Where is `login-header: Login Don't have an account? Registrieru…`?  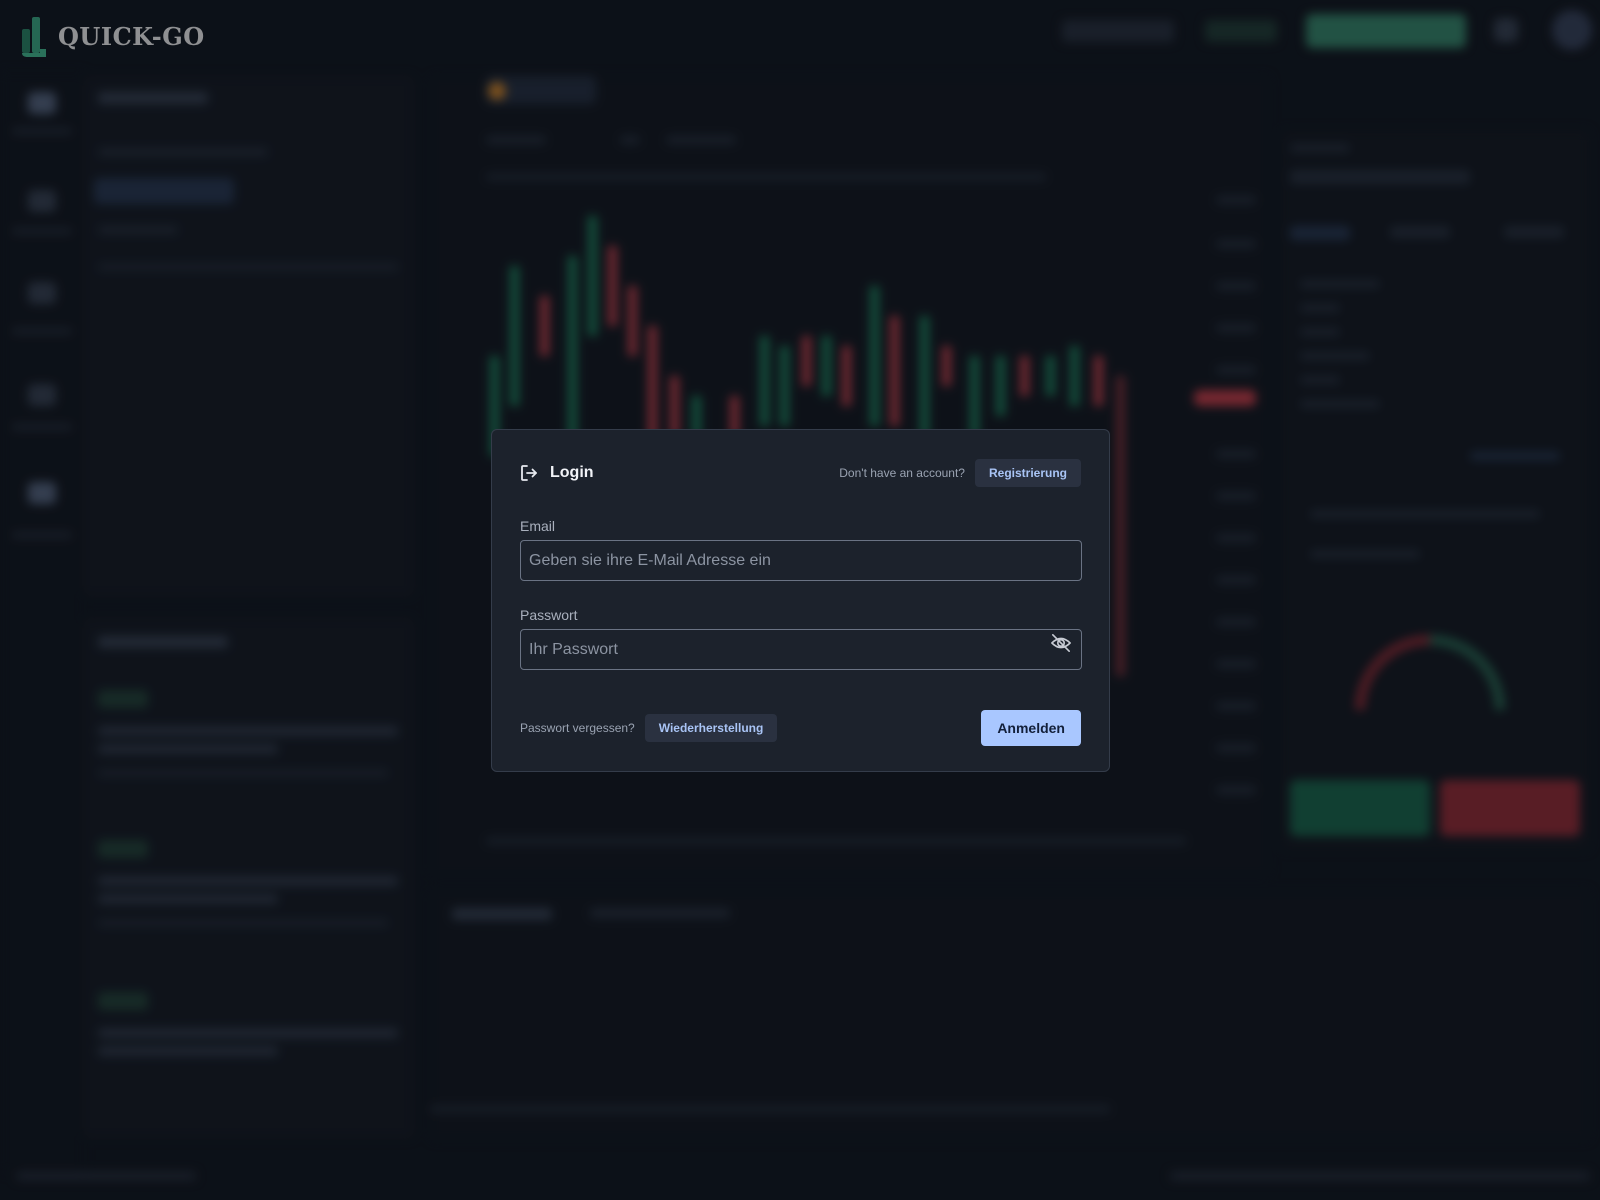
login-header: Login Don't have an account? Registrieru… is located at coordinates (800, 473).